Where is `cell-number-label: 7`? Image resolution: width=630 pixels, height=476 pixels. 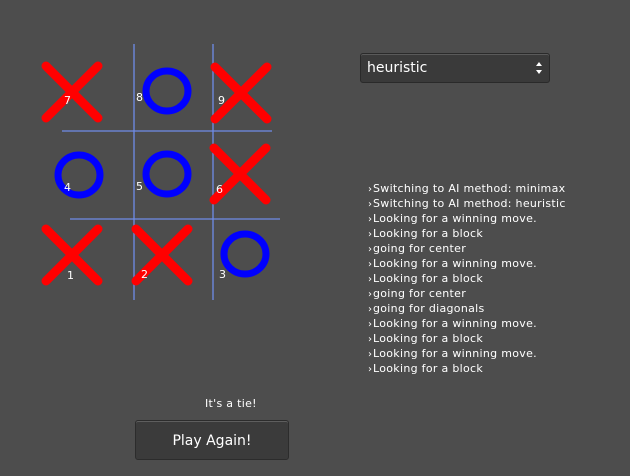
cell-number-label: 7 is located at coordinates (67, 100).